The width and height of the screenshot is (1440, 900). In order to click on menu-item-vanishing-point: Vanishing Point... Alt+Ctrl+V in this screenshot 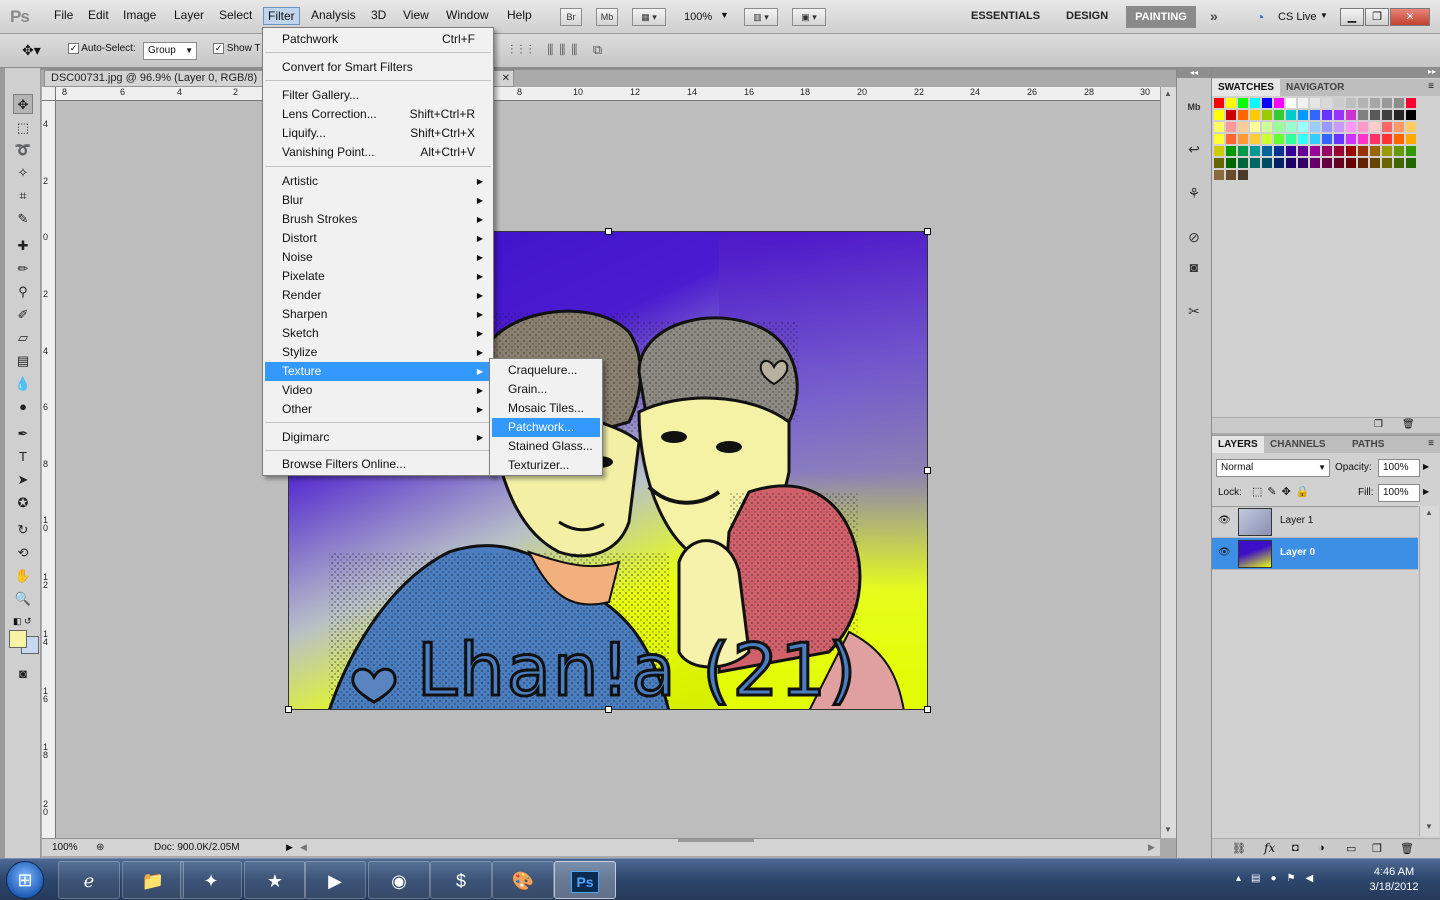, I will do `click(378, 152)`.